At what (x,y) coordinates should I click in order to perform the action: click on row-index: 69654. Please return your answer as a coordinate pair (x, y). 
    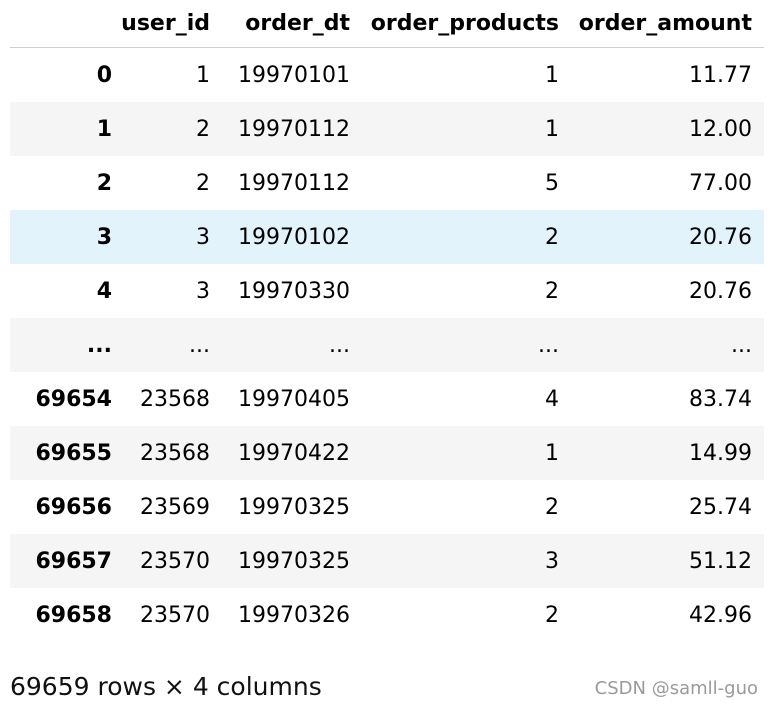
    Looking at the image, I should click on (73, 399).